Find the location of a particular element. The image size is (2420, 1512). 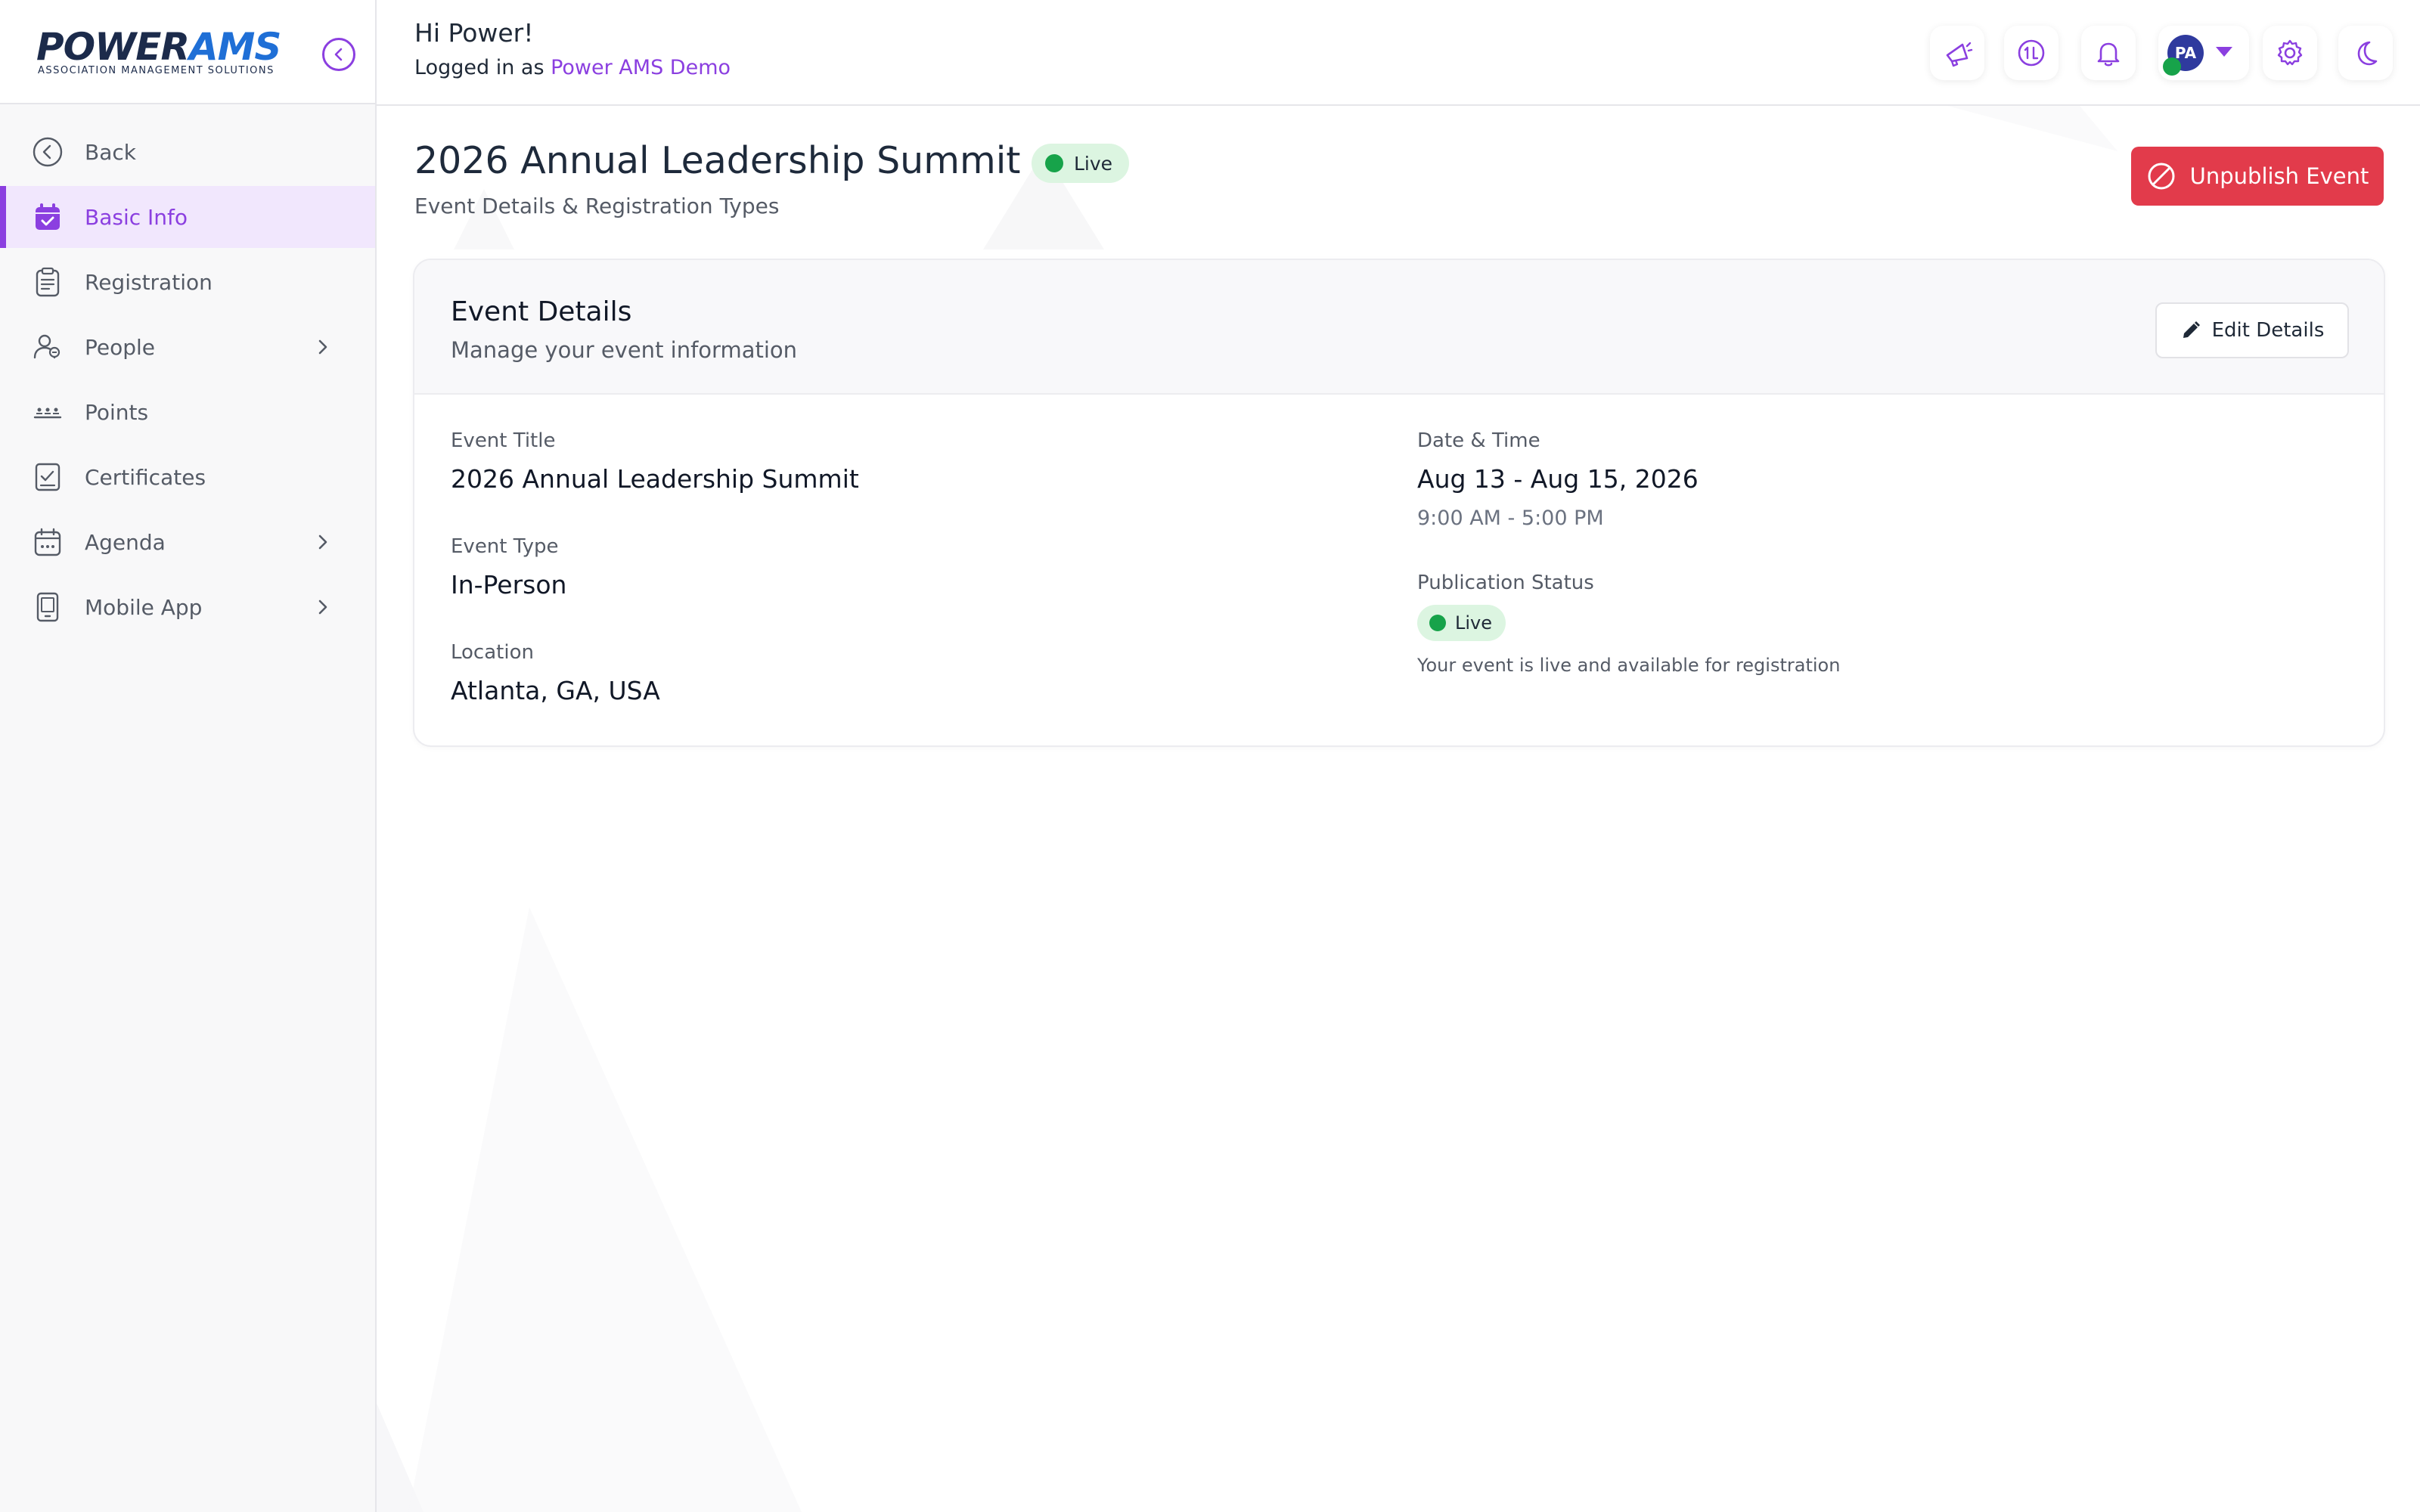

location-value: Atlanta, GA, USA is located at coordinates (555, 690).